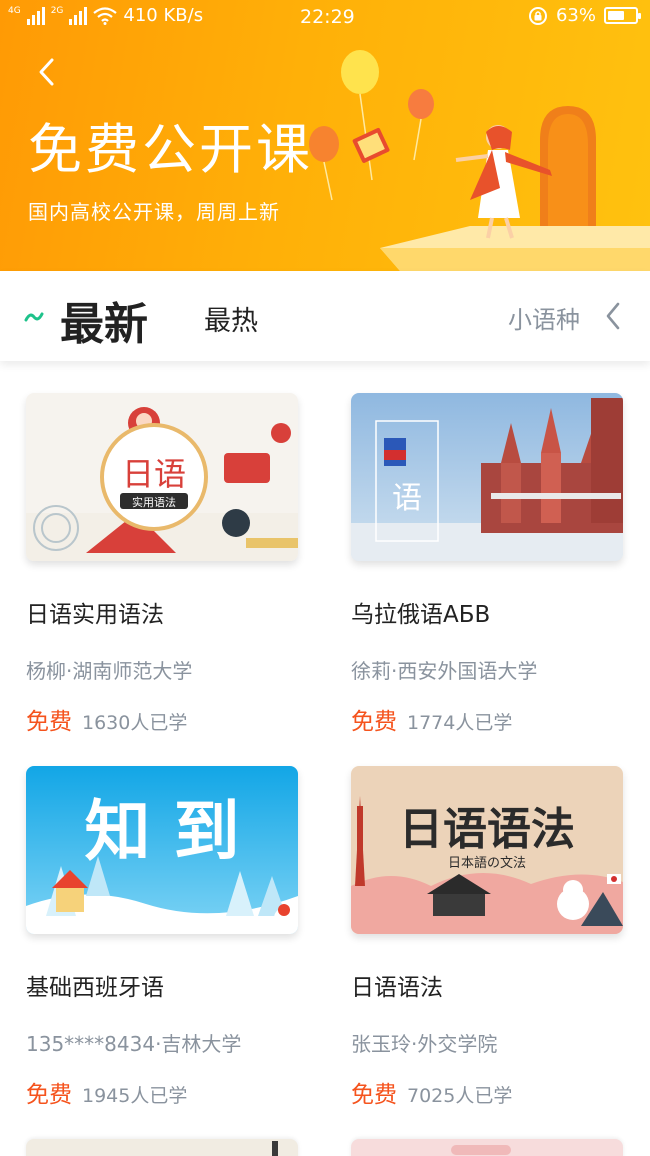 This screenshot has height=1156, width=650. What do you see at coordinates (163, 15) in the screenshot?
I see `network-speed: 410 KB/s` at bounding box center [163, 15].